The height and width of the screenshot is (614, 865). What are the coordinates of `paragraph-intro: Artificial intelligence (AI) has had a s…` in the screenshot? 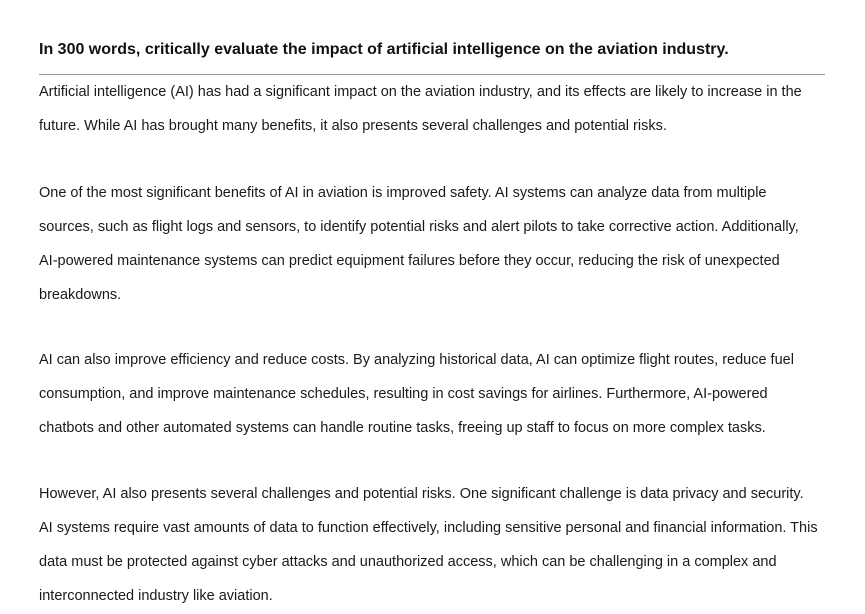 It's located at (439, 109).